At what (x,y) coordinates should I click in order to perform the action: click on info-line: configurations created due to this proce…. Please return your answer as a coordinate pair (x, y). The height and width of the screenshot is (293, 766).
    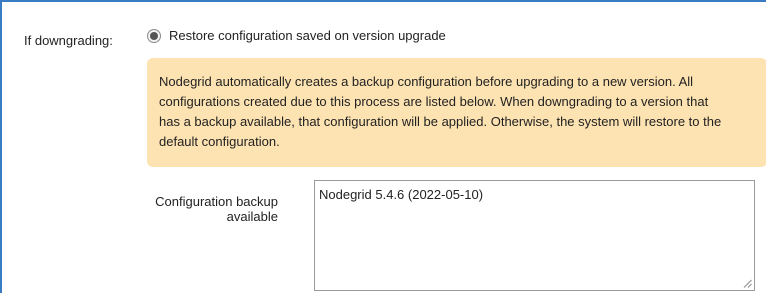
    Looking at the image, I should click on (434, 101).